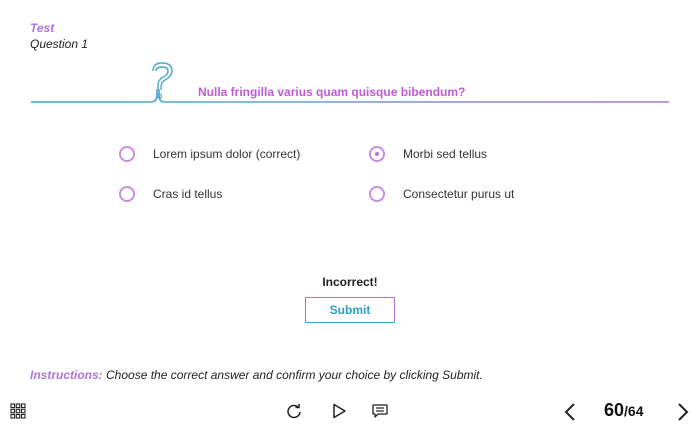 The image size is (700, 430). What do you see at coordinates (634, 411) in the screenshot?
I see `total-pages: /64` at bounding box center [634, 411].